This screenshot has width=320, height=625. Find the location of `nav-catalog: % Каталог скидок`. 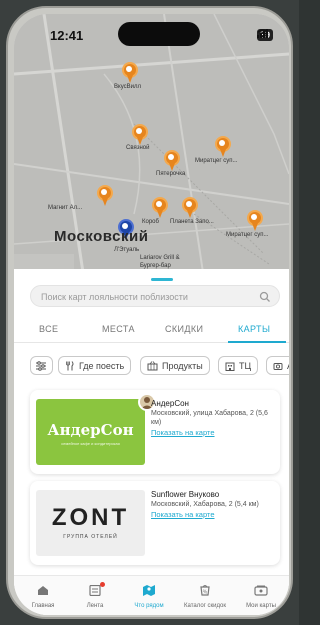

nav-catalog: % Каталог скидок is located at coordinates (205, 596).